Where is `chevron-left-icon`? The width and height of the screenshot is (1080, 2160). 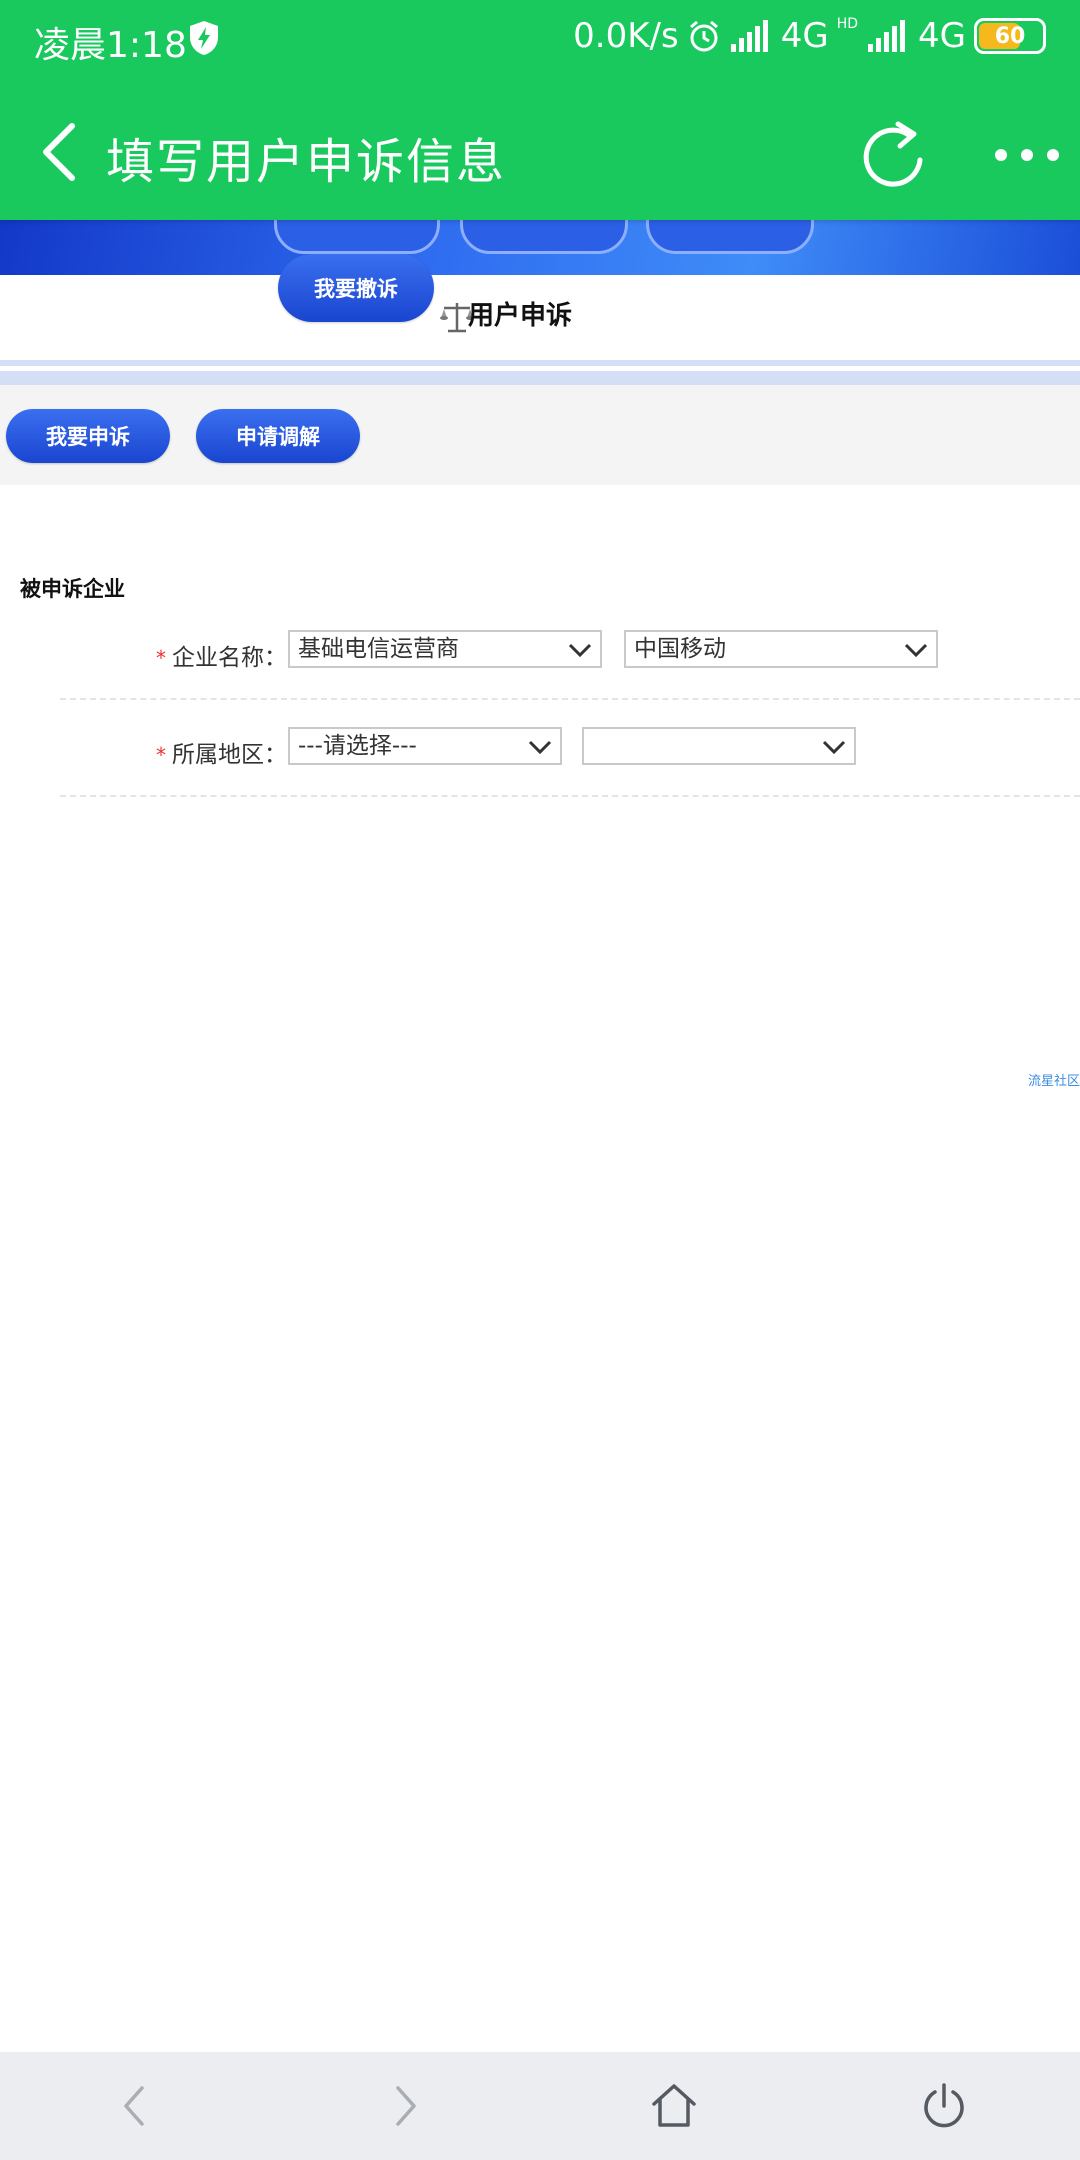 chevron-left-icon is located at coordinates (58, 152).